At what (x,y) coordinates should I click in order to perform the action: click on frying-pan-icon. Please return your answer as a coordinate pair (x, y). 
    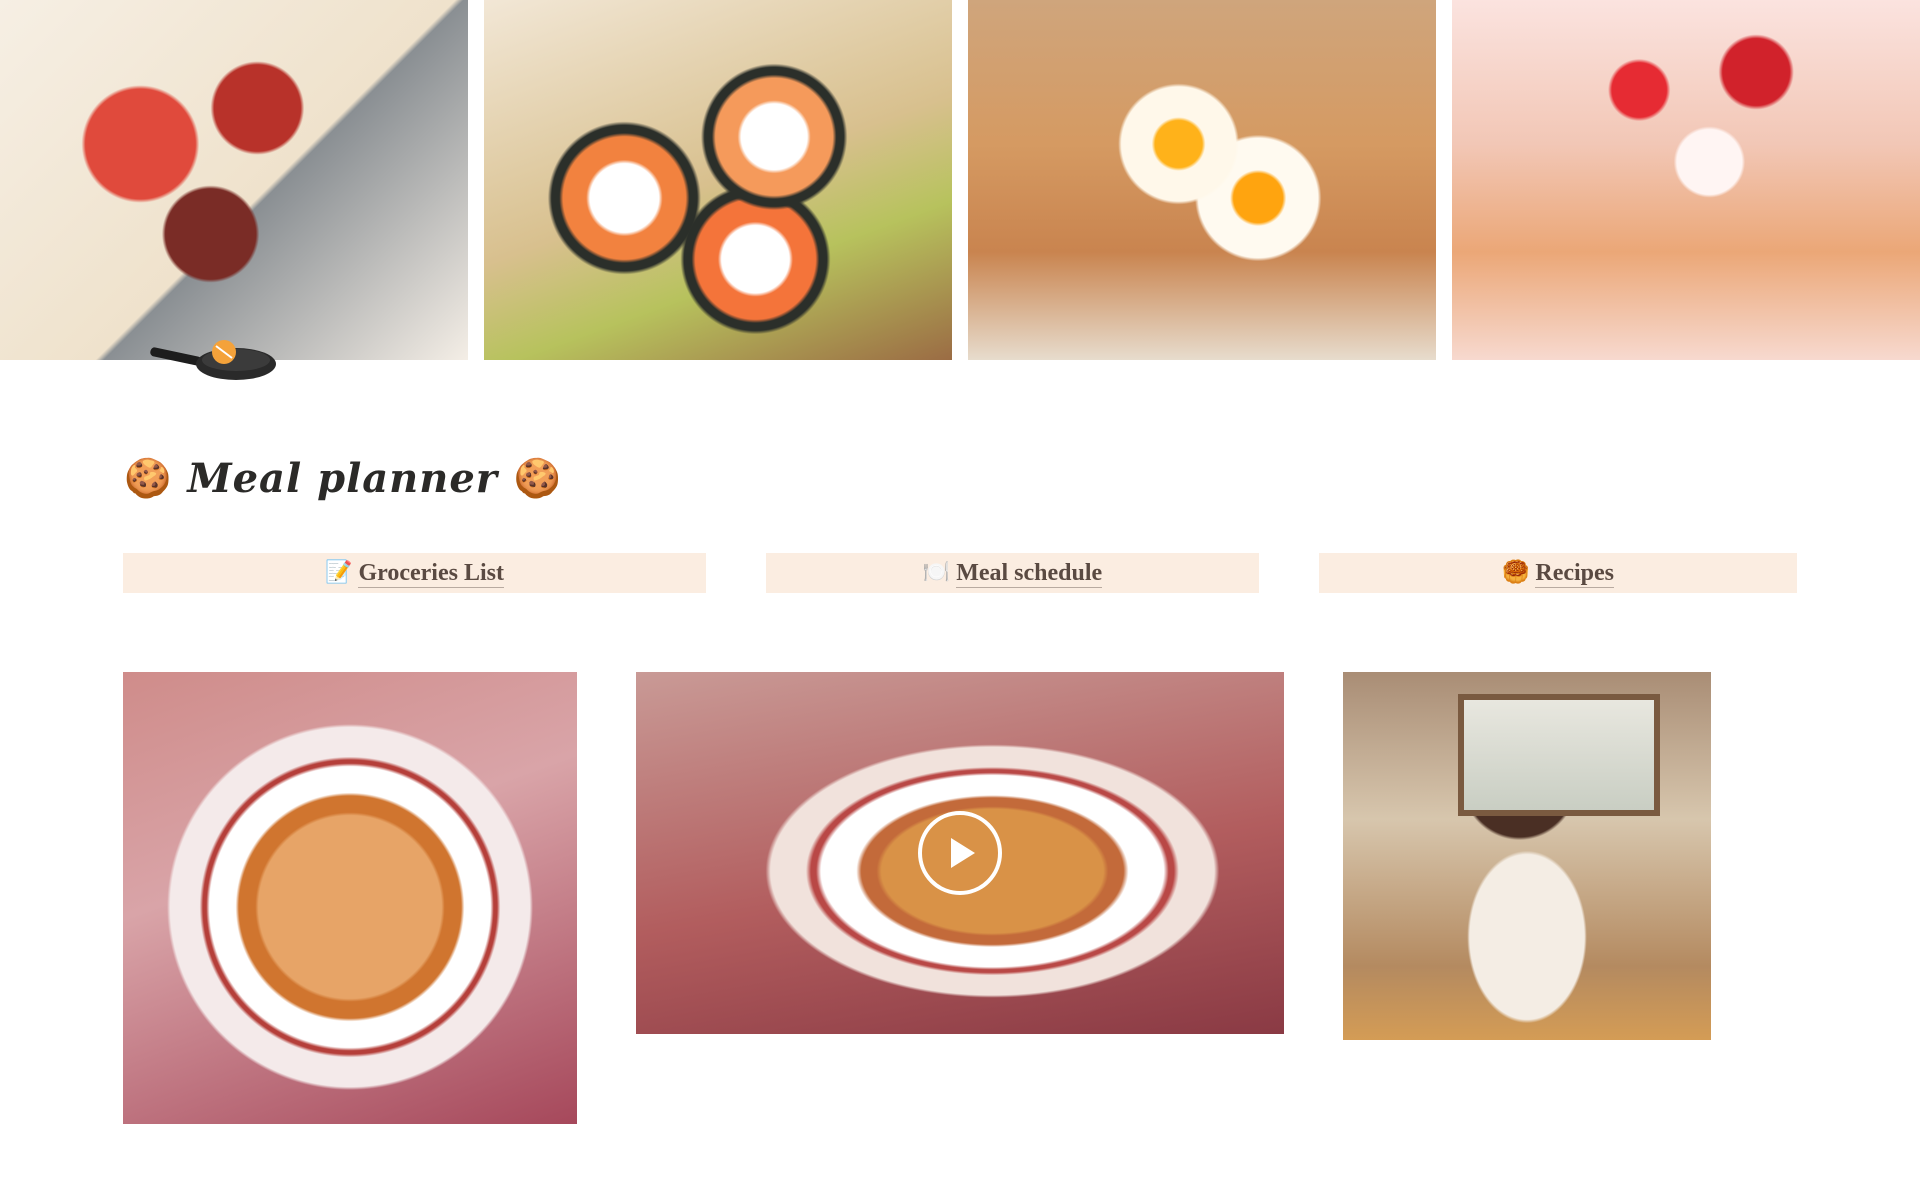
    Looking at the image, I should click on (215, 362).